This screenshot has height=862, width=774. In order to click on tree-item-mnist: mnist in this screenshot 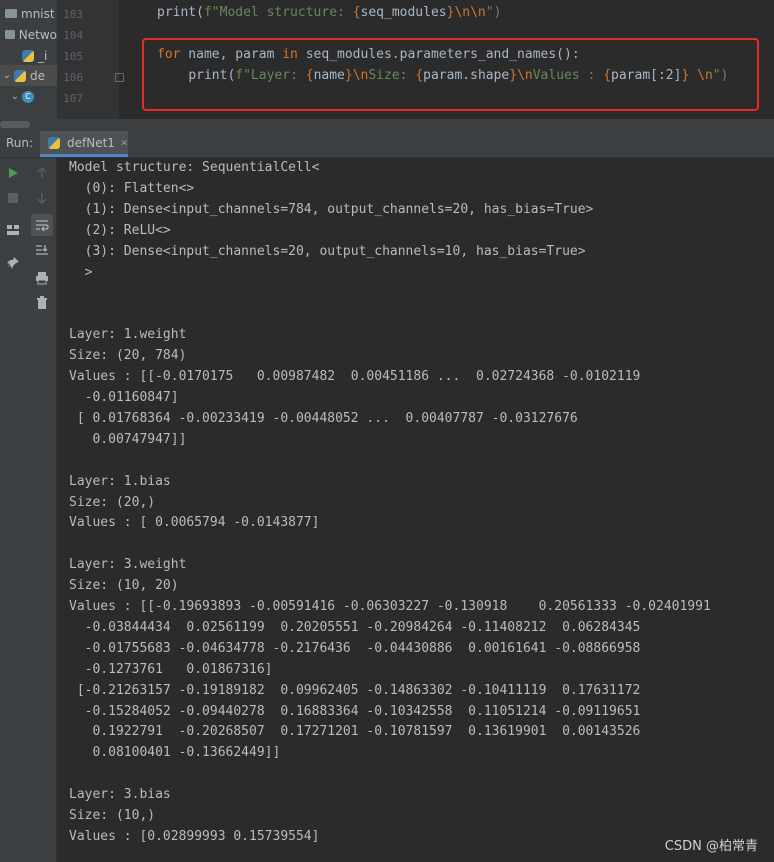, I will do `click(28, 13)`.